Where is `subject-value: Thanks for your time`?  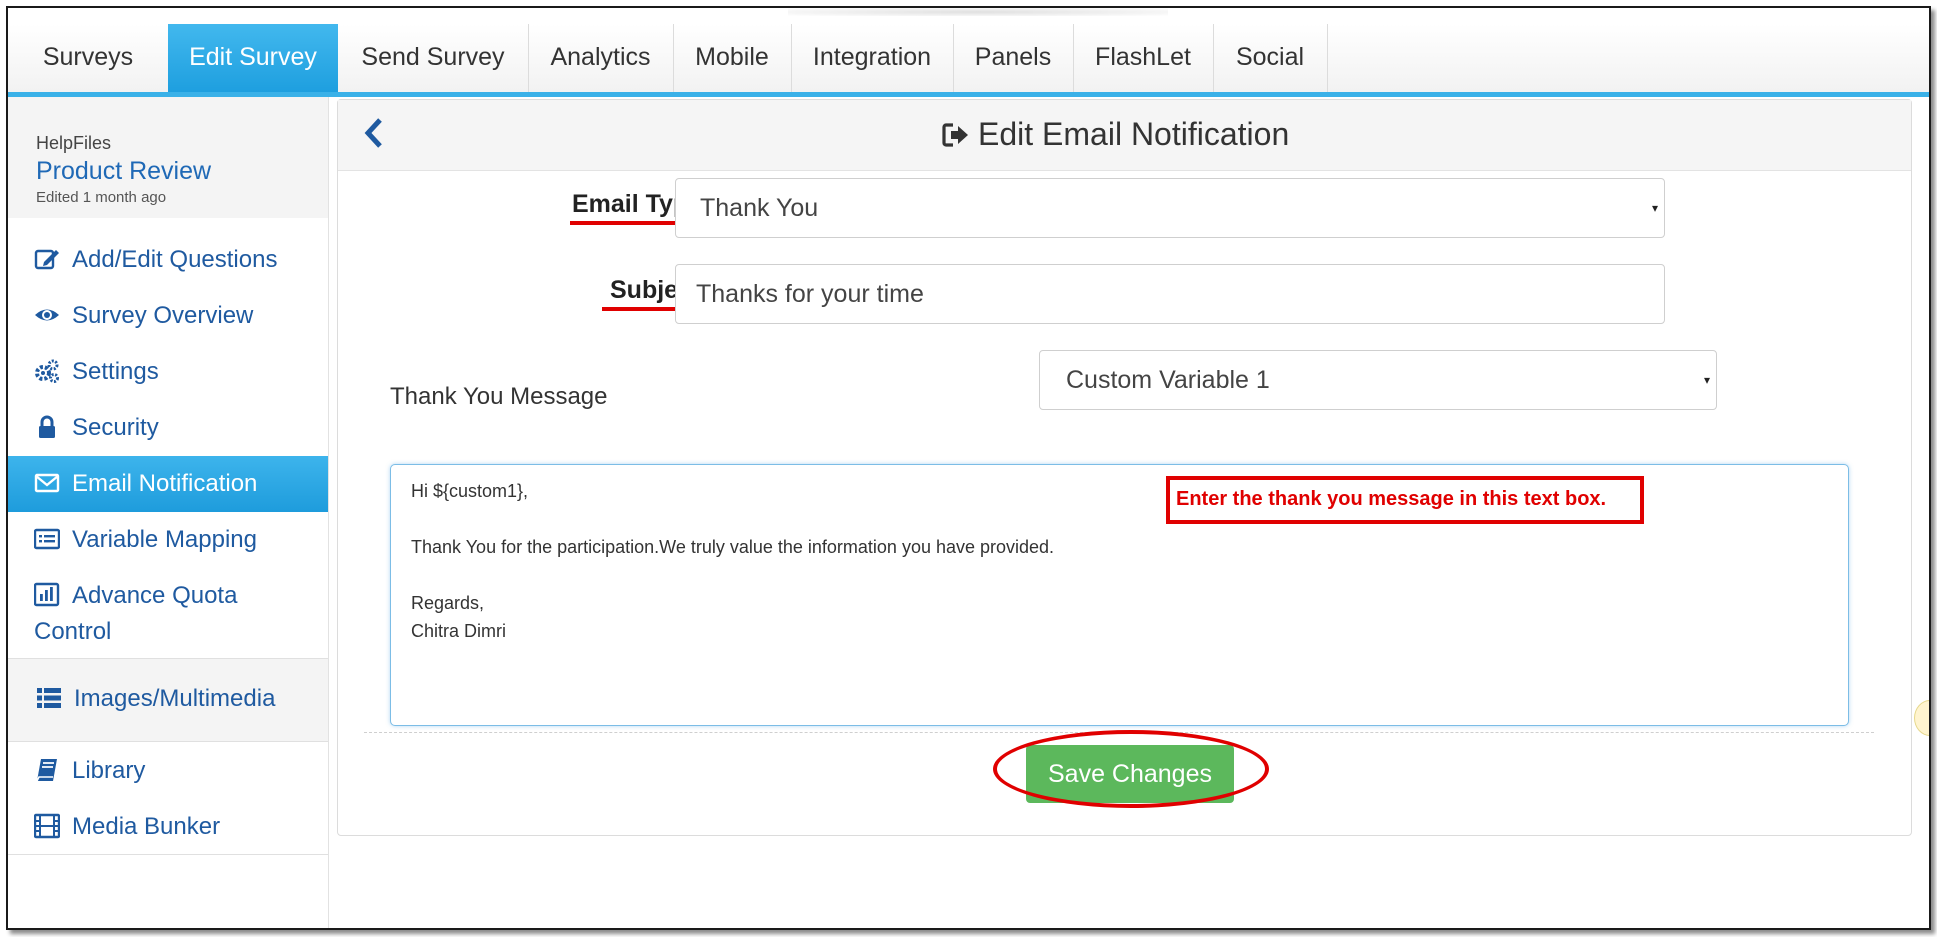
subject-value: Thanks for your time is located at coordinates (810, 294).